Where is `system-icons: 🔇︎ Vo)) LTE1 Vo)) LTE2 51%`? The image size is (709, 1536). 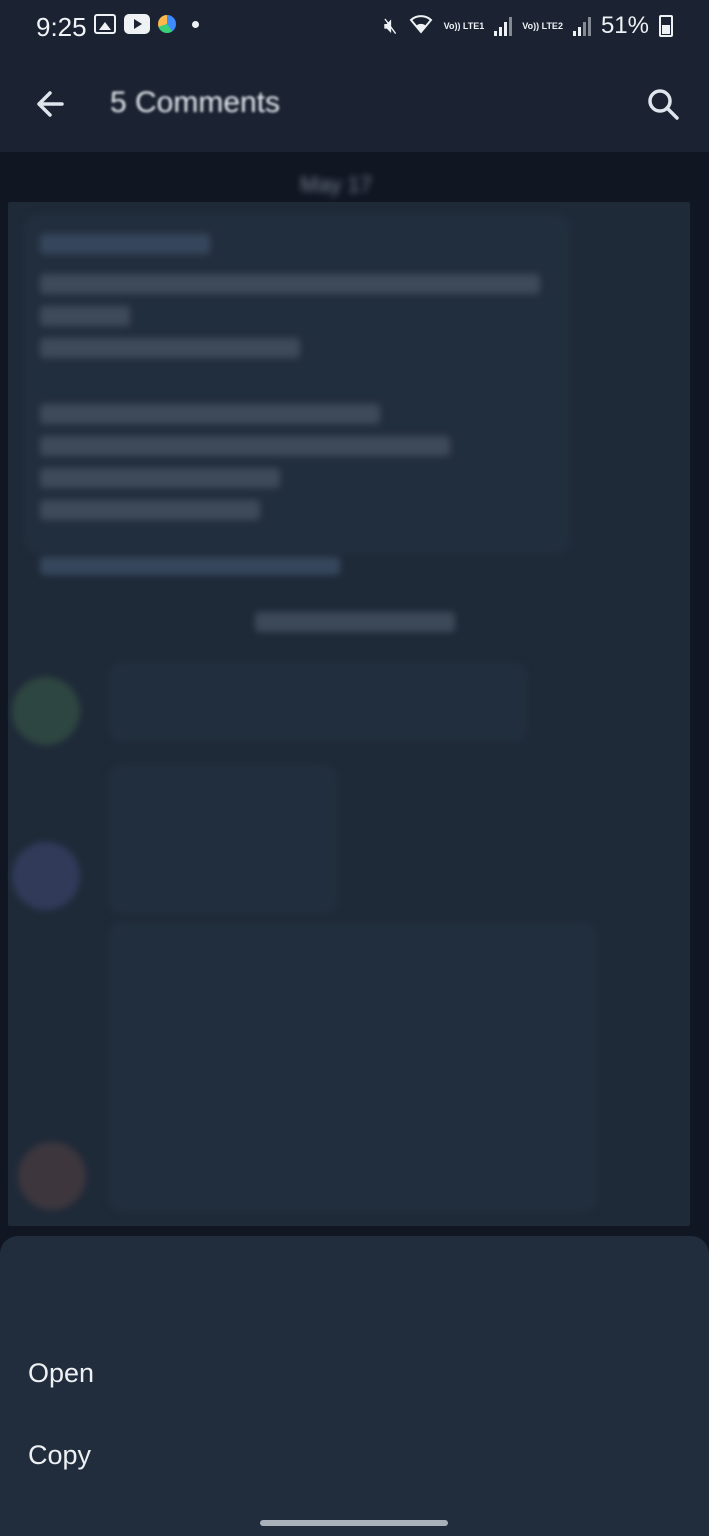 system-icons: 🔇︎ Vo)) LTE1 Vo)) LTE2 51% is located at coordinates (528, 26).